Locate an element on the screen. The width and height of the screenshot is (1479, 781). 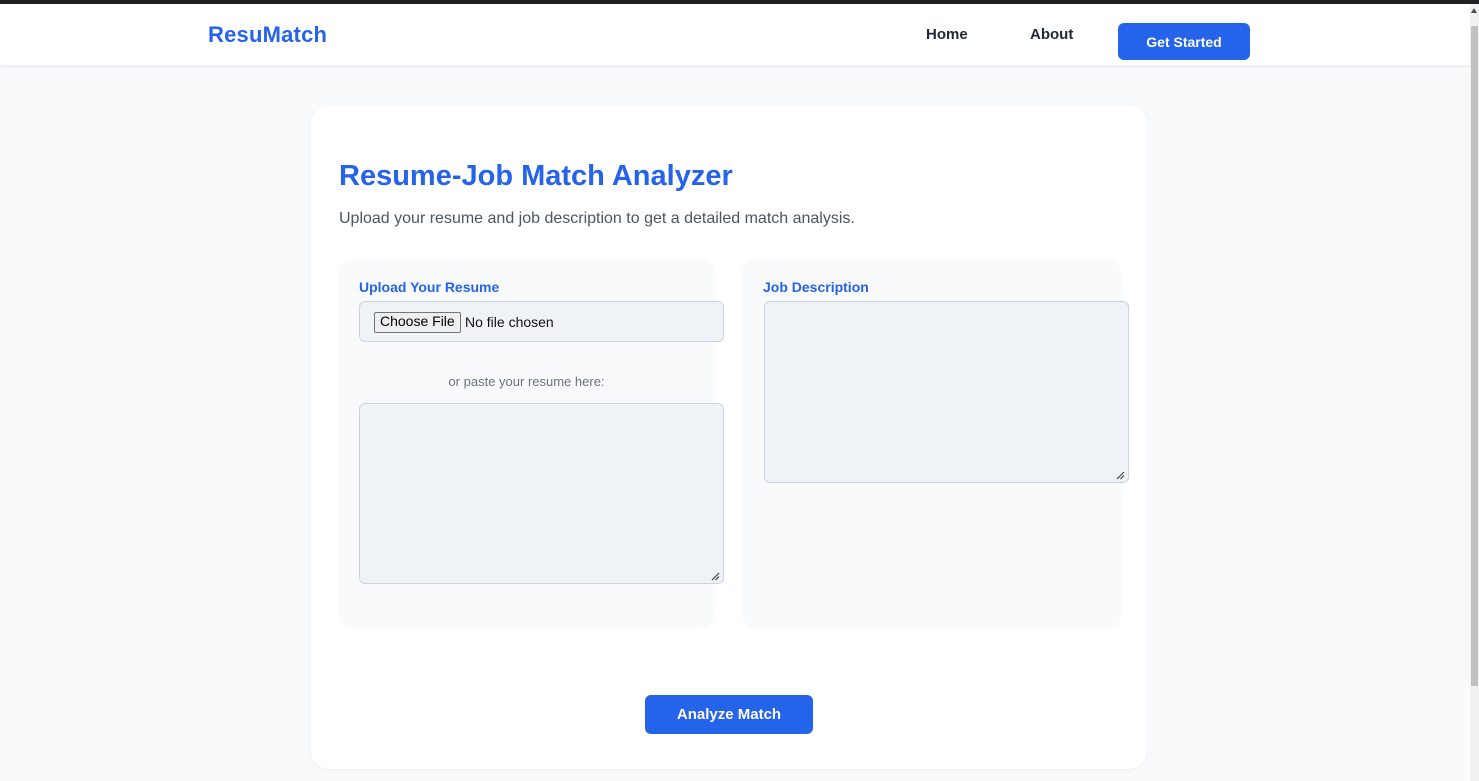
choose-file-button: Choose File is located at coordinates (417, 322).